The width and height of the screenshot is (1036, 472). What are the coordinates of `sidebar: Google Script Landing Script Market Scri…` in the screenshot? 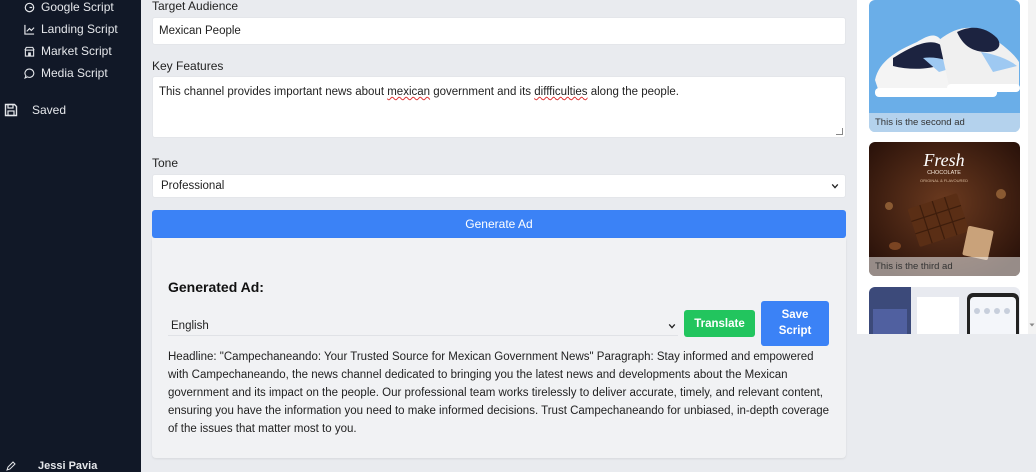 It's located at (70, 236).